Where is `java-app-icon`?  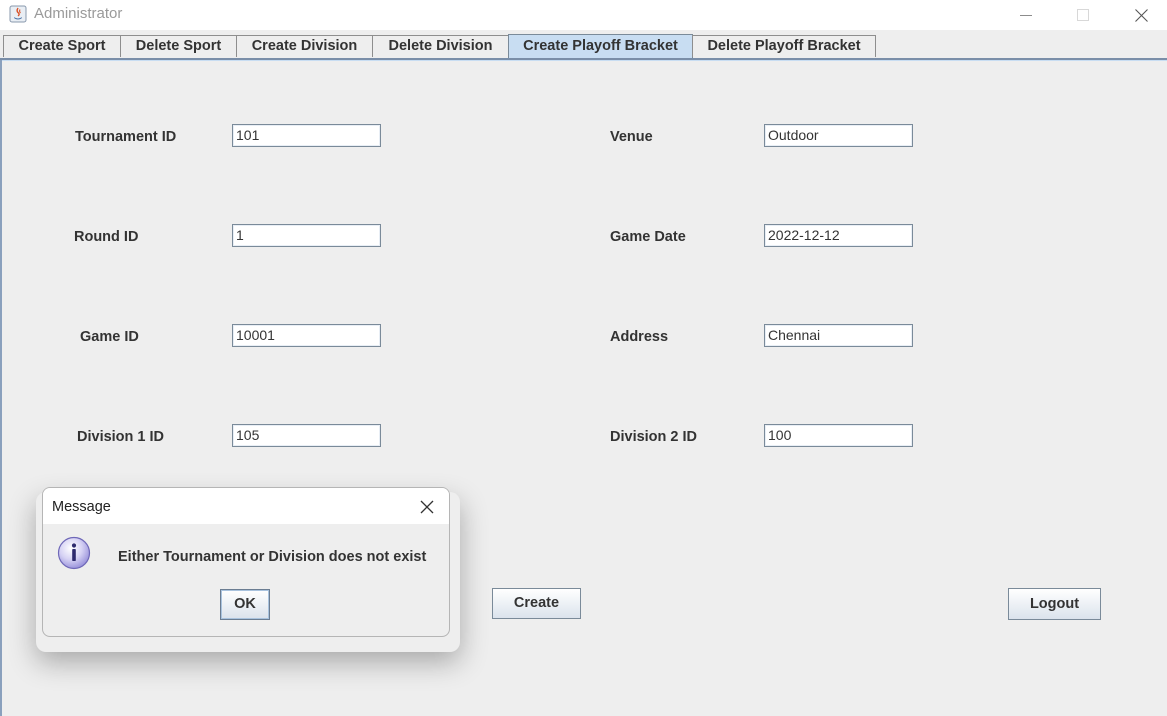 java-app-icon is located at coordinates (18, 14).